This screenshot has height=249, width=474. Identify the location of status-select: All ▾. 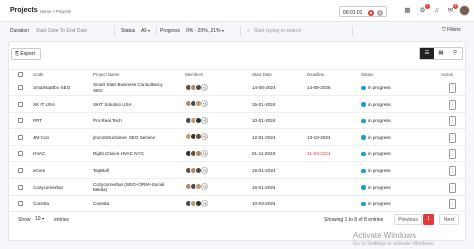
(145, 32).